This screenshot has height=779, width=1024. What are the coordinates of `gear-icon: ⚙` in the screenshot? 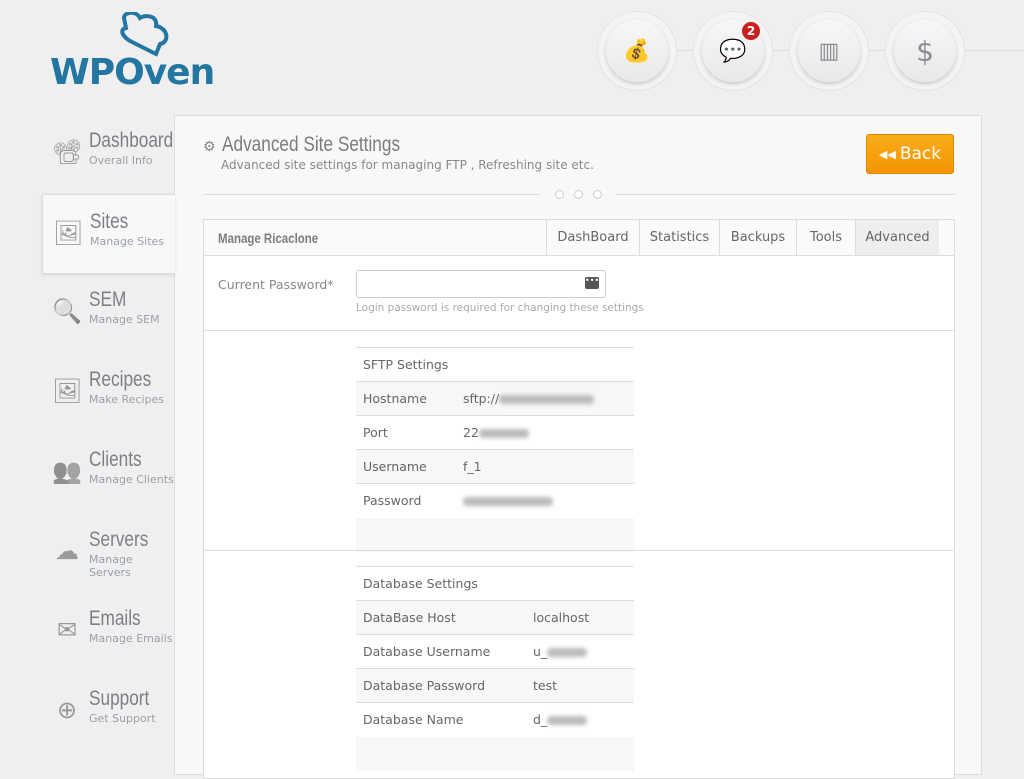 It's located at (209, 147).